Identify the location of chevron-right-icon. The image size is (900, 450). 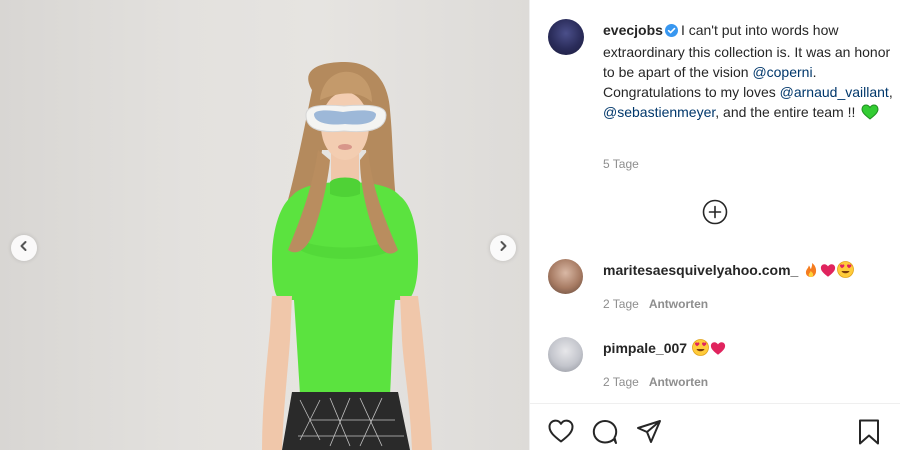
(503, 248).